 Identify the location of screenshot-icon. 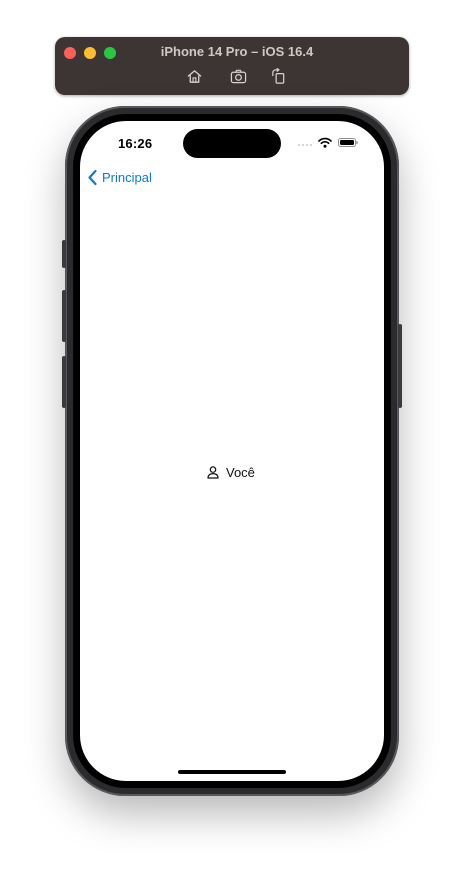
(238, 76).